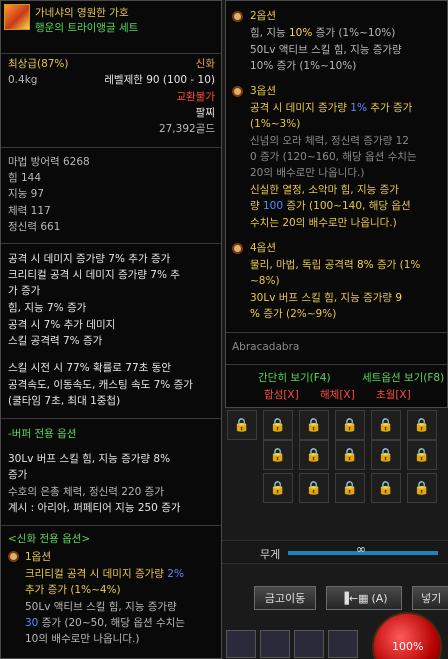 The height and width of the screenshot is (659, 448). Describe the element at coordinates (26, 194) in the screenshot. I see `stat-intelligence: 지능 97` at that location.